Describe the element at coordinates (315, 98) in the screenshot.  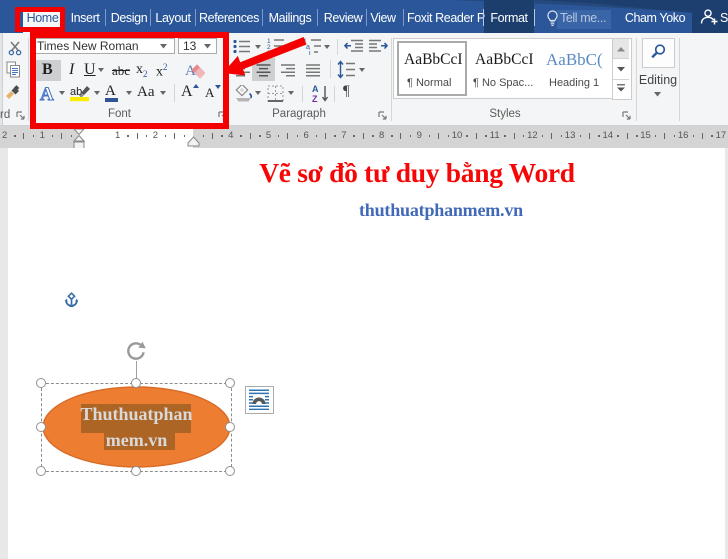
I see `svg-text: Z` at that location.